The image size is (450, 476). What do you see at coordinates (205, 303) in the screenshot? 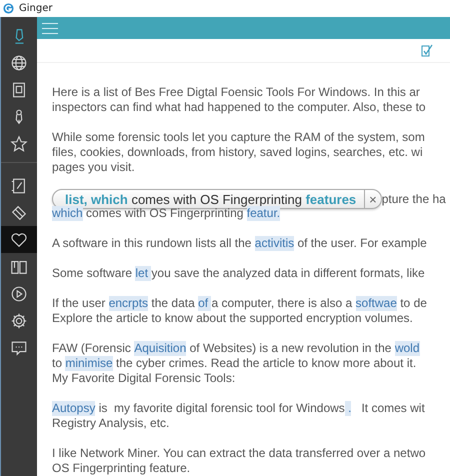
I see `flagged-word: of` at bounding box center [205, 303].